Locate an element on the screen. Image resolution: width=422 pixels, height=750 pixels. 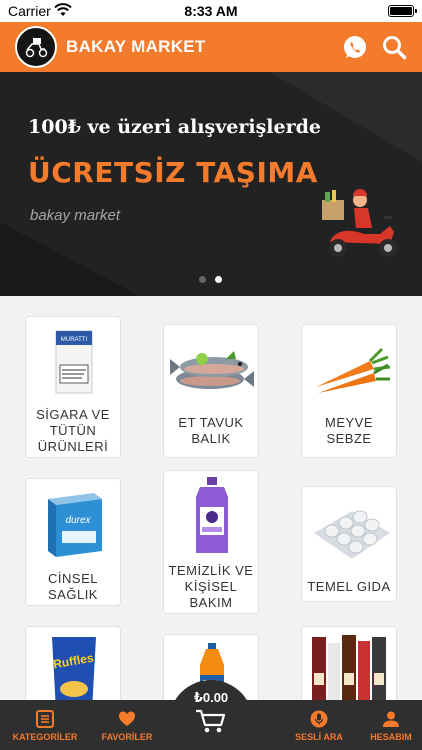
category-card-temel-gida: TEMEL GIDA is located at coordinates (349, 544).